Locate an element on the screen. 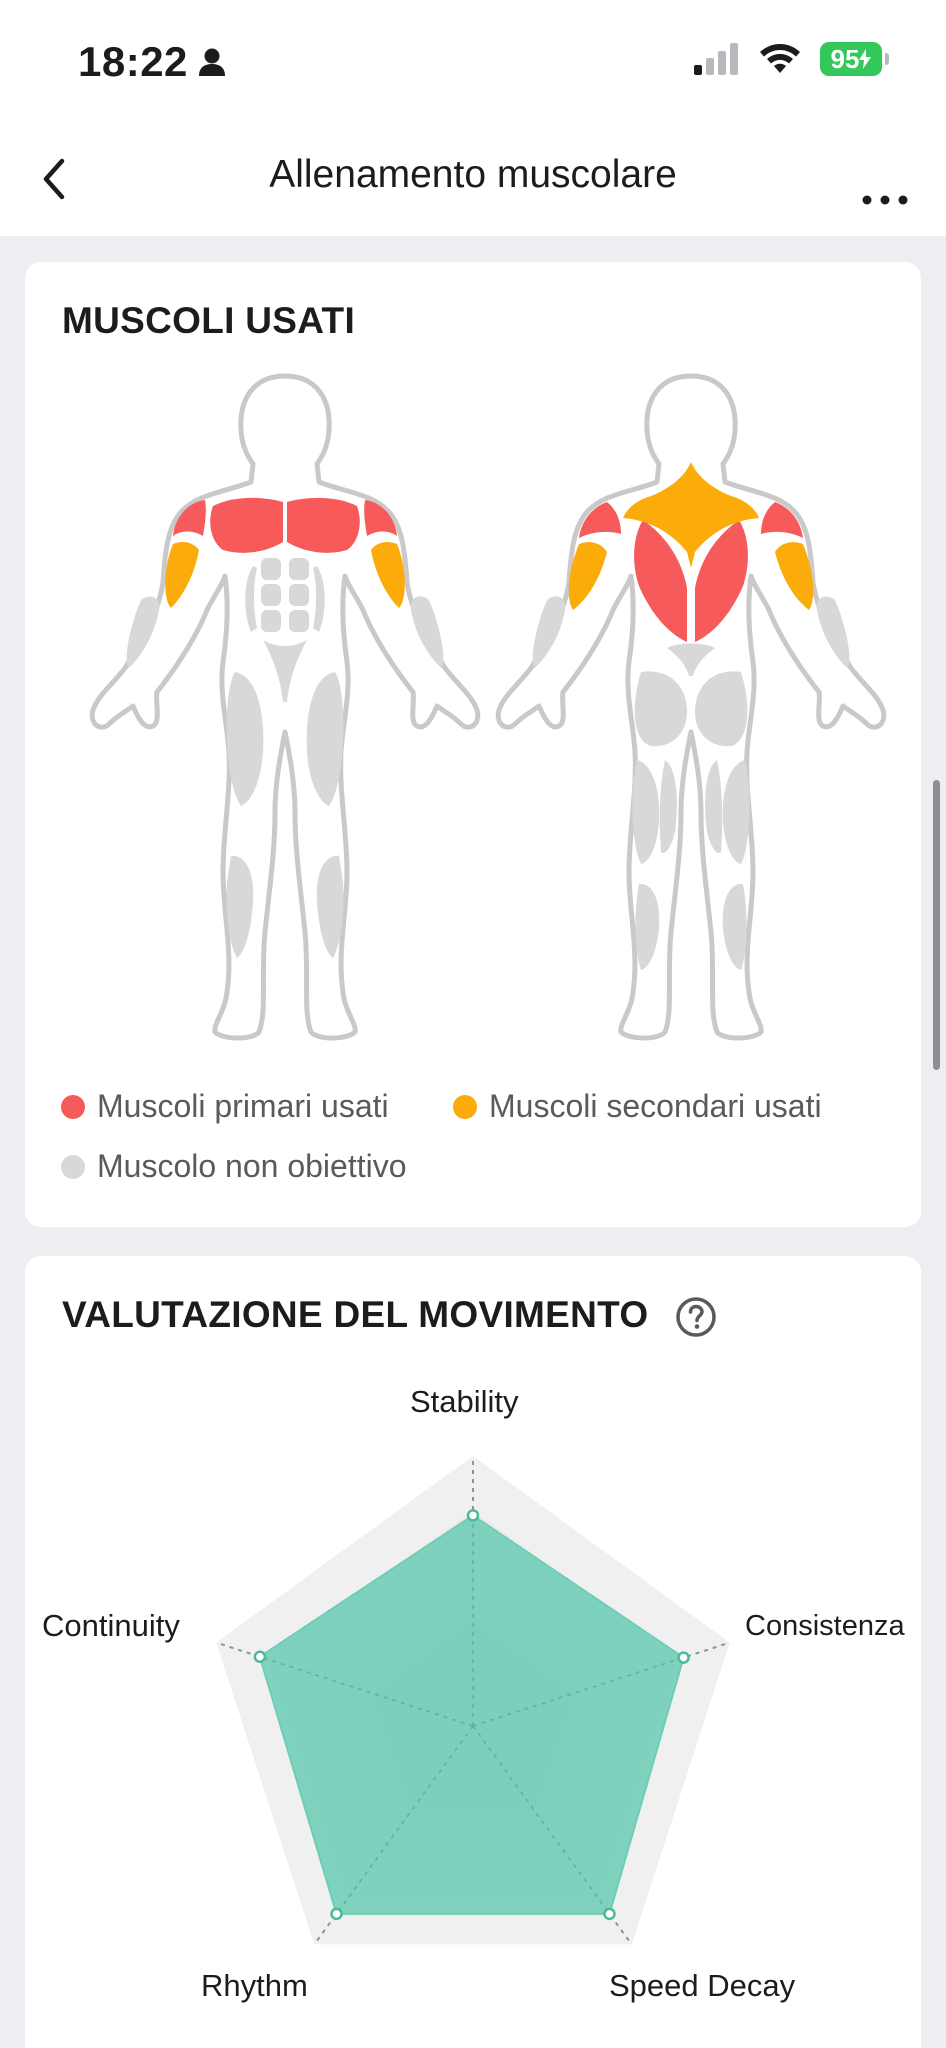 This screenshot has width=946, height=2048. status-time: 18:22 is located at coordinates (152, 62).